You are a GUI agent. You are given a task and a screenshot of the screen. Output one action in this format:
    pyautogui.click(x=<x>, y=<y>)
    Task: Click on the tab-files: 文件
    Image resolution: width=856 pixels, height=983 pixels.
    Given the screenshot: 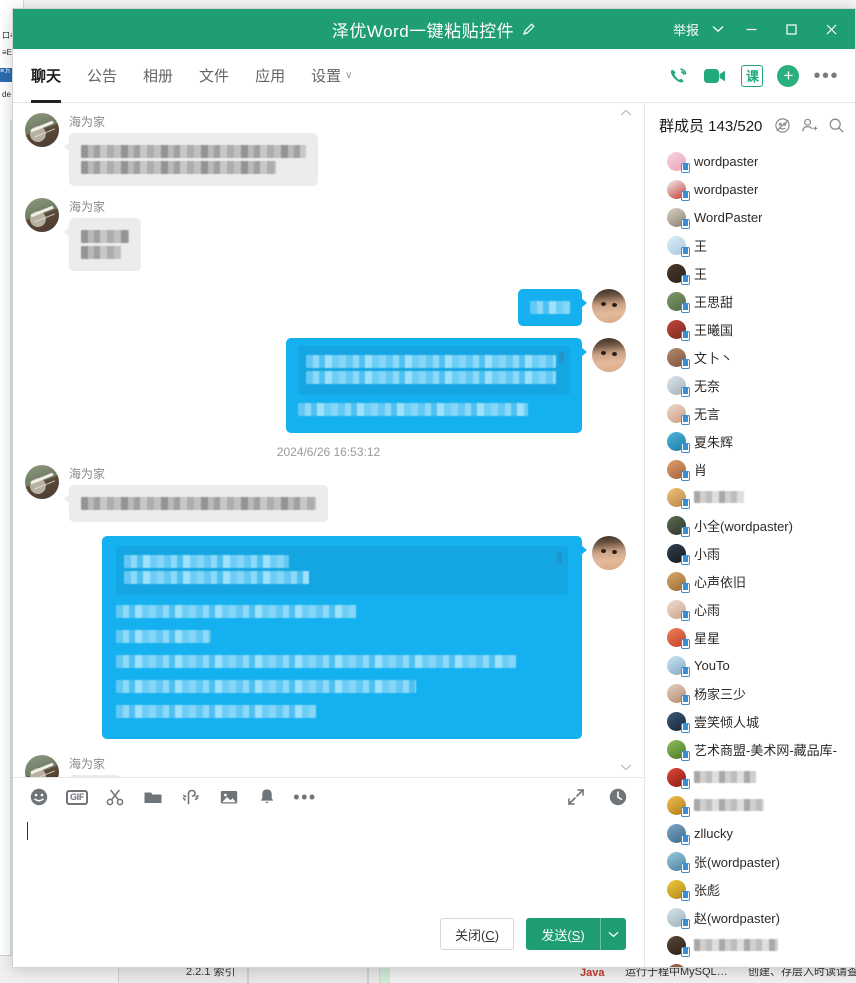 What is the action you would take?
    pyautogui.click(x=214, y=76)
    